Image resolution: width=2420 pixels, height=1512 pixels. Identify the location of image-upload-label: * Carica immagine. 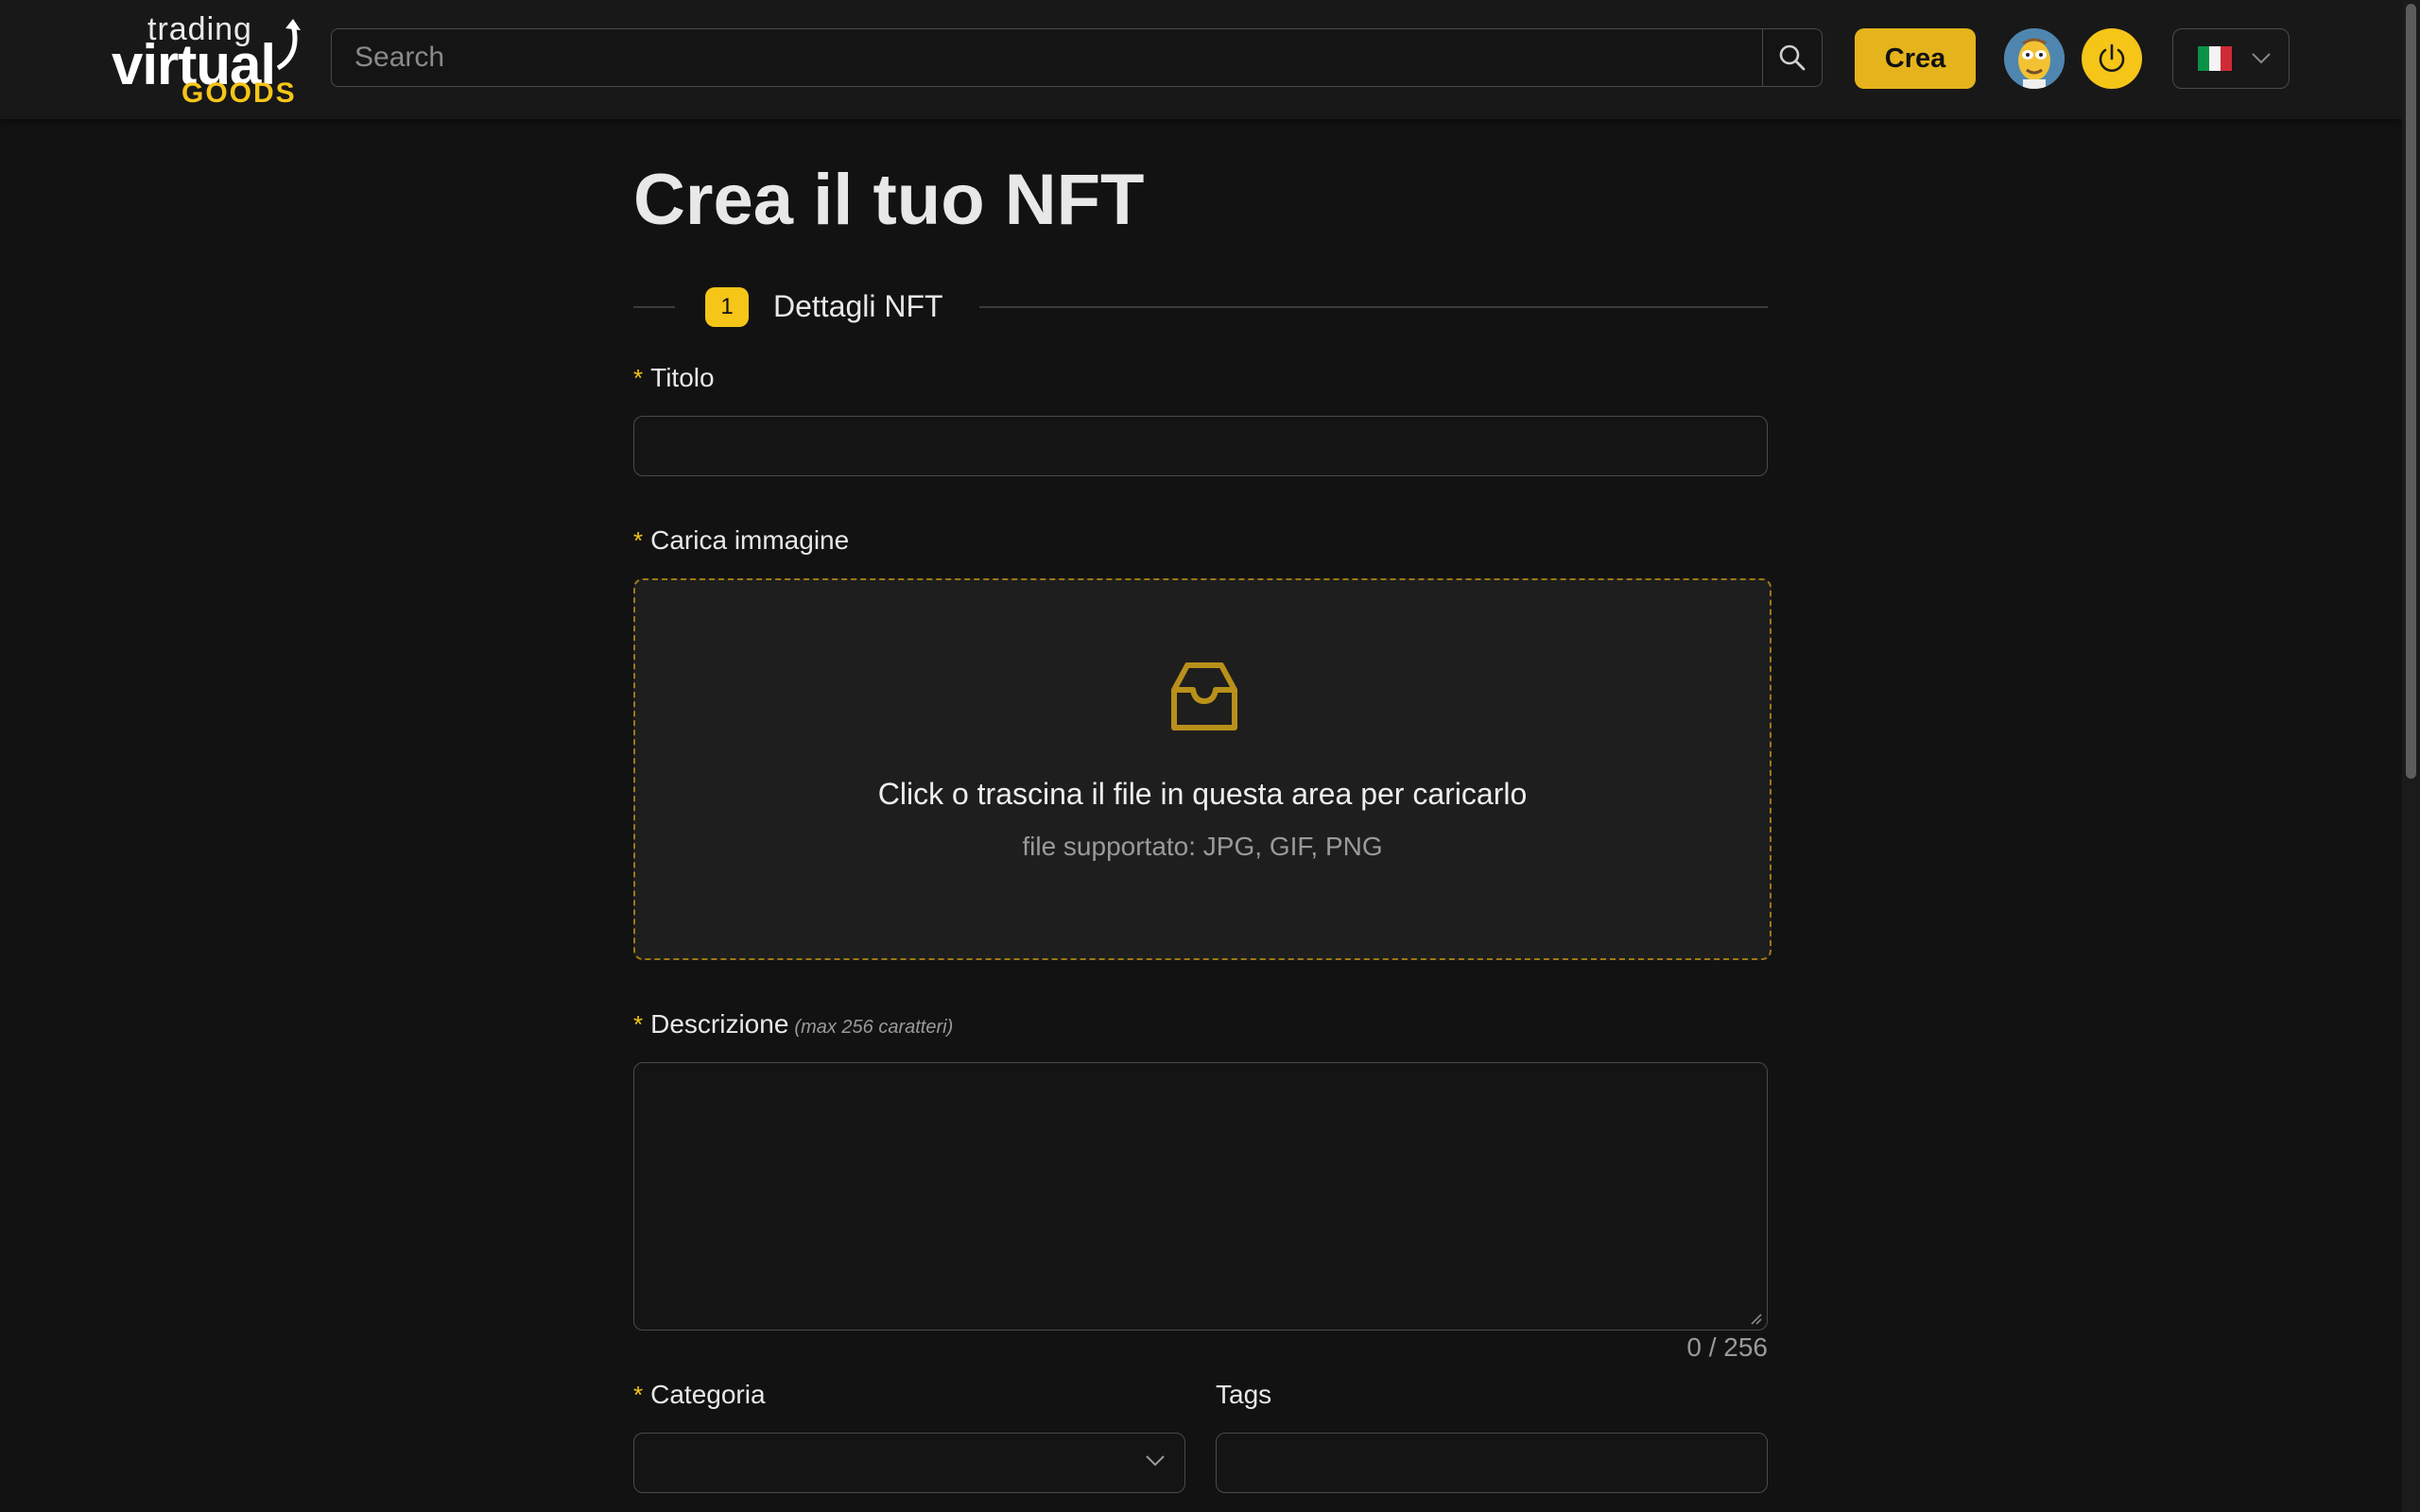
(741, 540).